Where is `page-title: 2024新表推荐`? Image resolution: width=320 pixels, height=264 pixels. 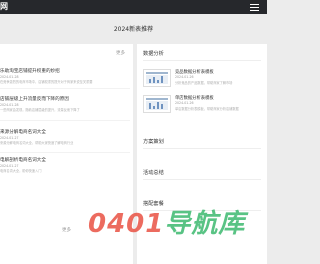
page-title: 2024新表推荐 is located at coordinates (133, 29).